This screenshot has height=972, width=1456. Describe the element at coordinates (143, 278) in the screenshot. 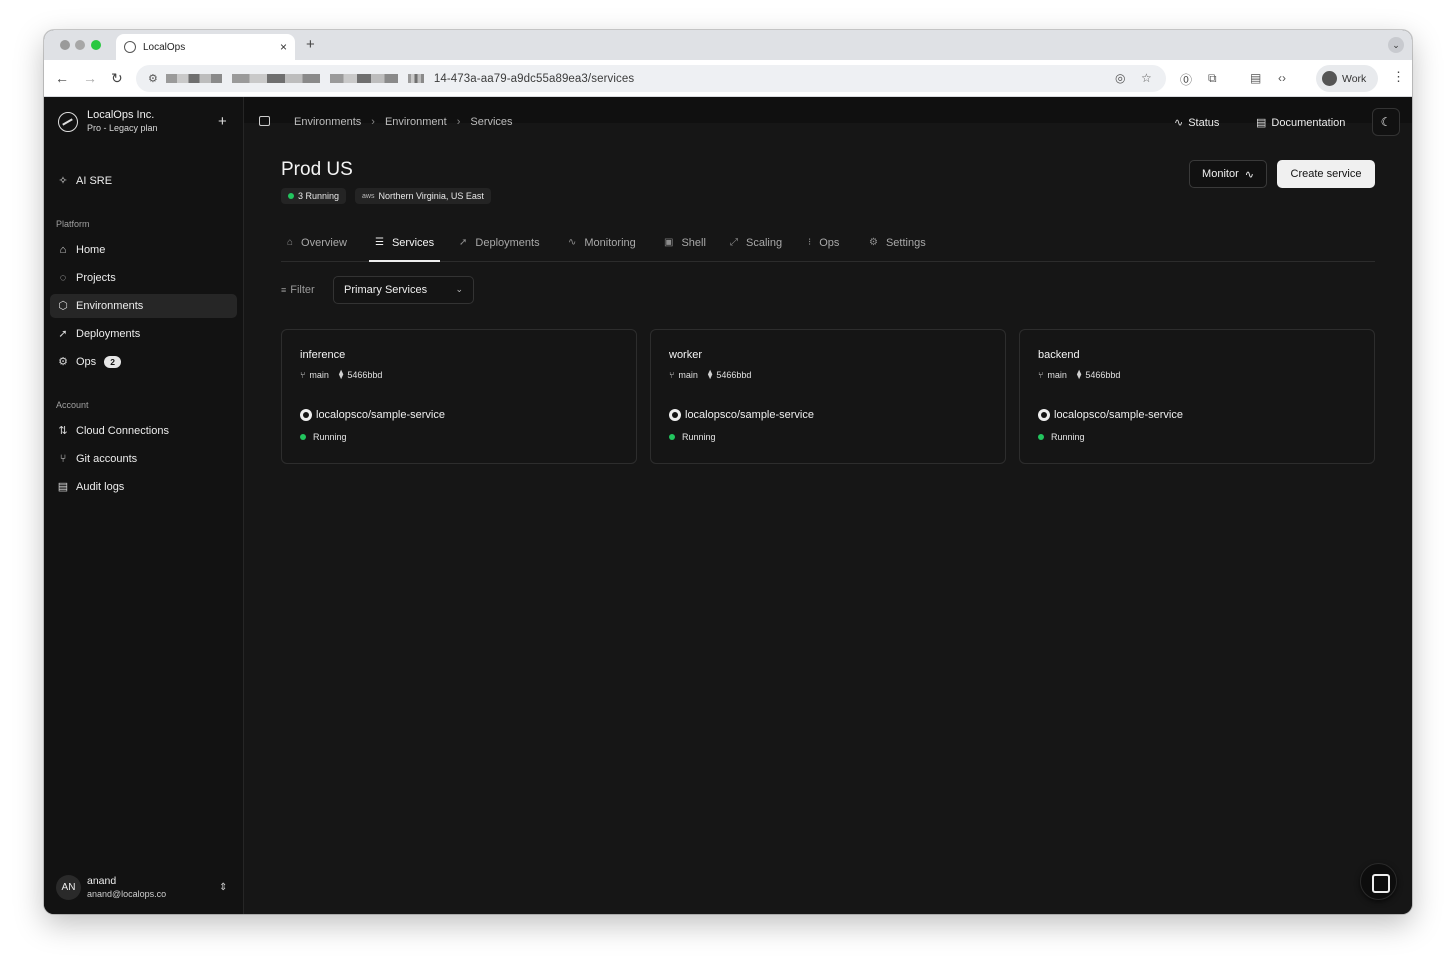

I see `sidebar-item-projects: ◌ Projects` at that location.